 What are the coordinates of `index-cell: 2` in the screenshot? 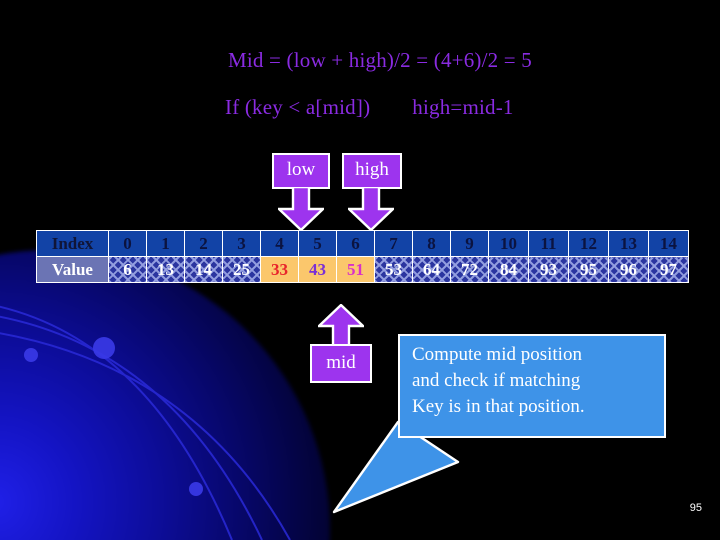 It's located at (203, 243).